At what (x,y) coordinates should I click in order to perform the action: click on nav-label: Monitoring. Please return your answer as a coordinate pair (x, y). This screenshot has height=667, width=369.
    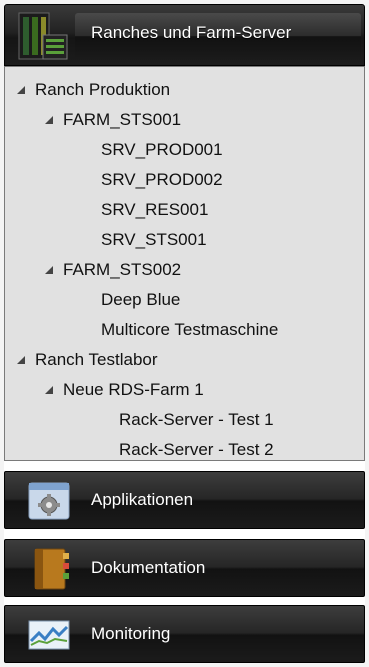
    Looking at the image, I should click on (131, 633).